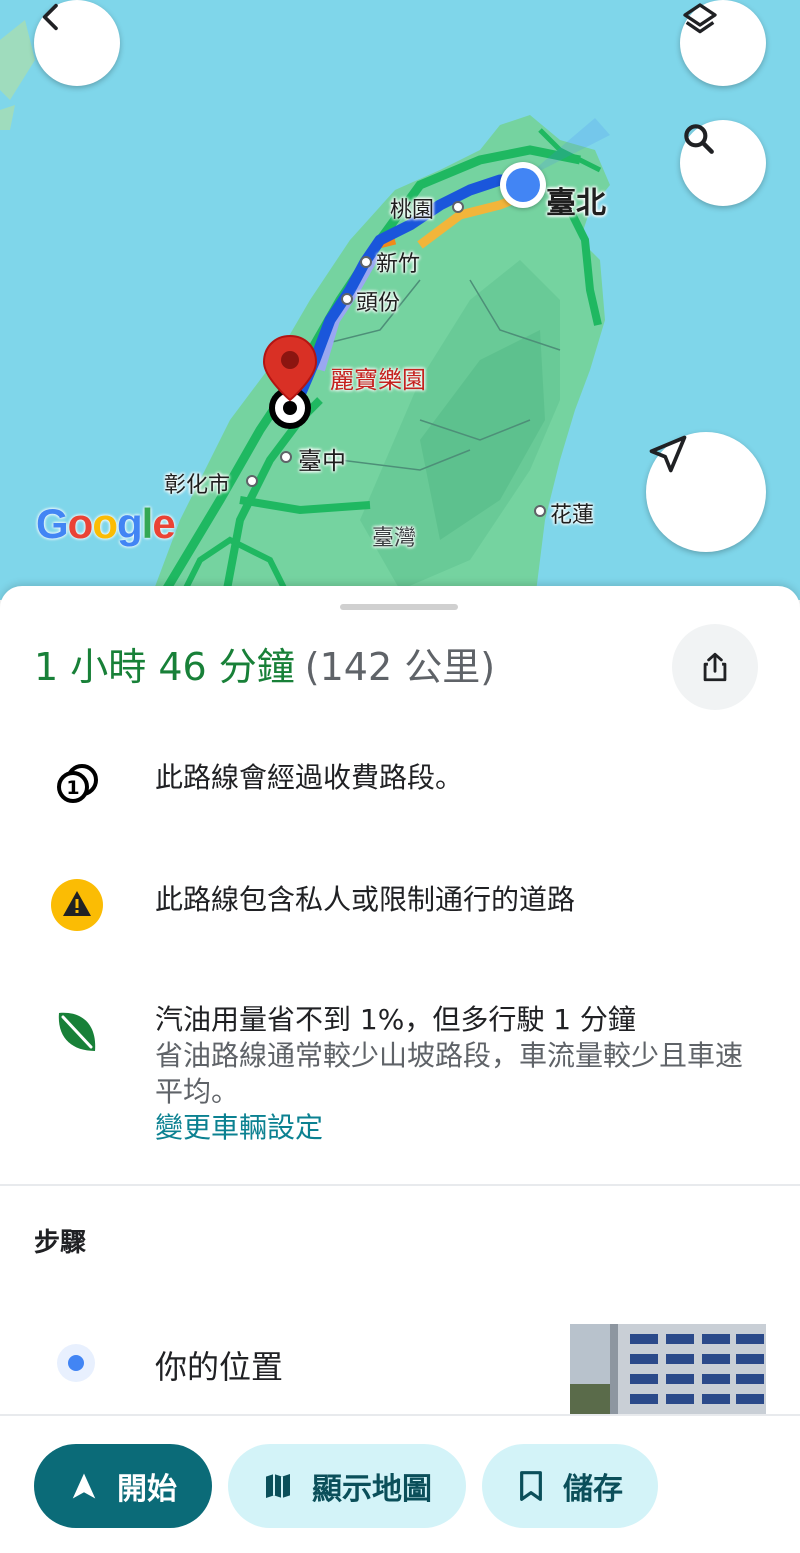  I want to click on change-vehicle-settings-link: 變更車輛設定, so click(459, 1128).